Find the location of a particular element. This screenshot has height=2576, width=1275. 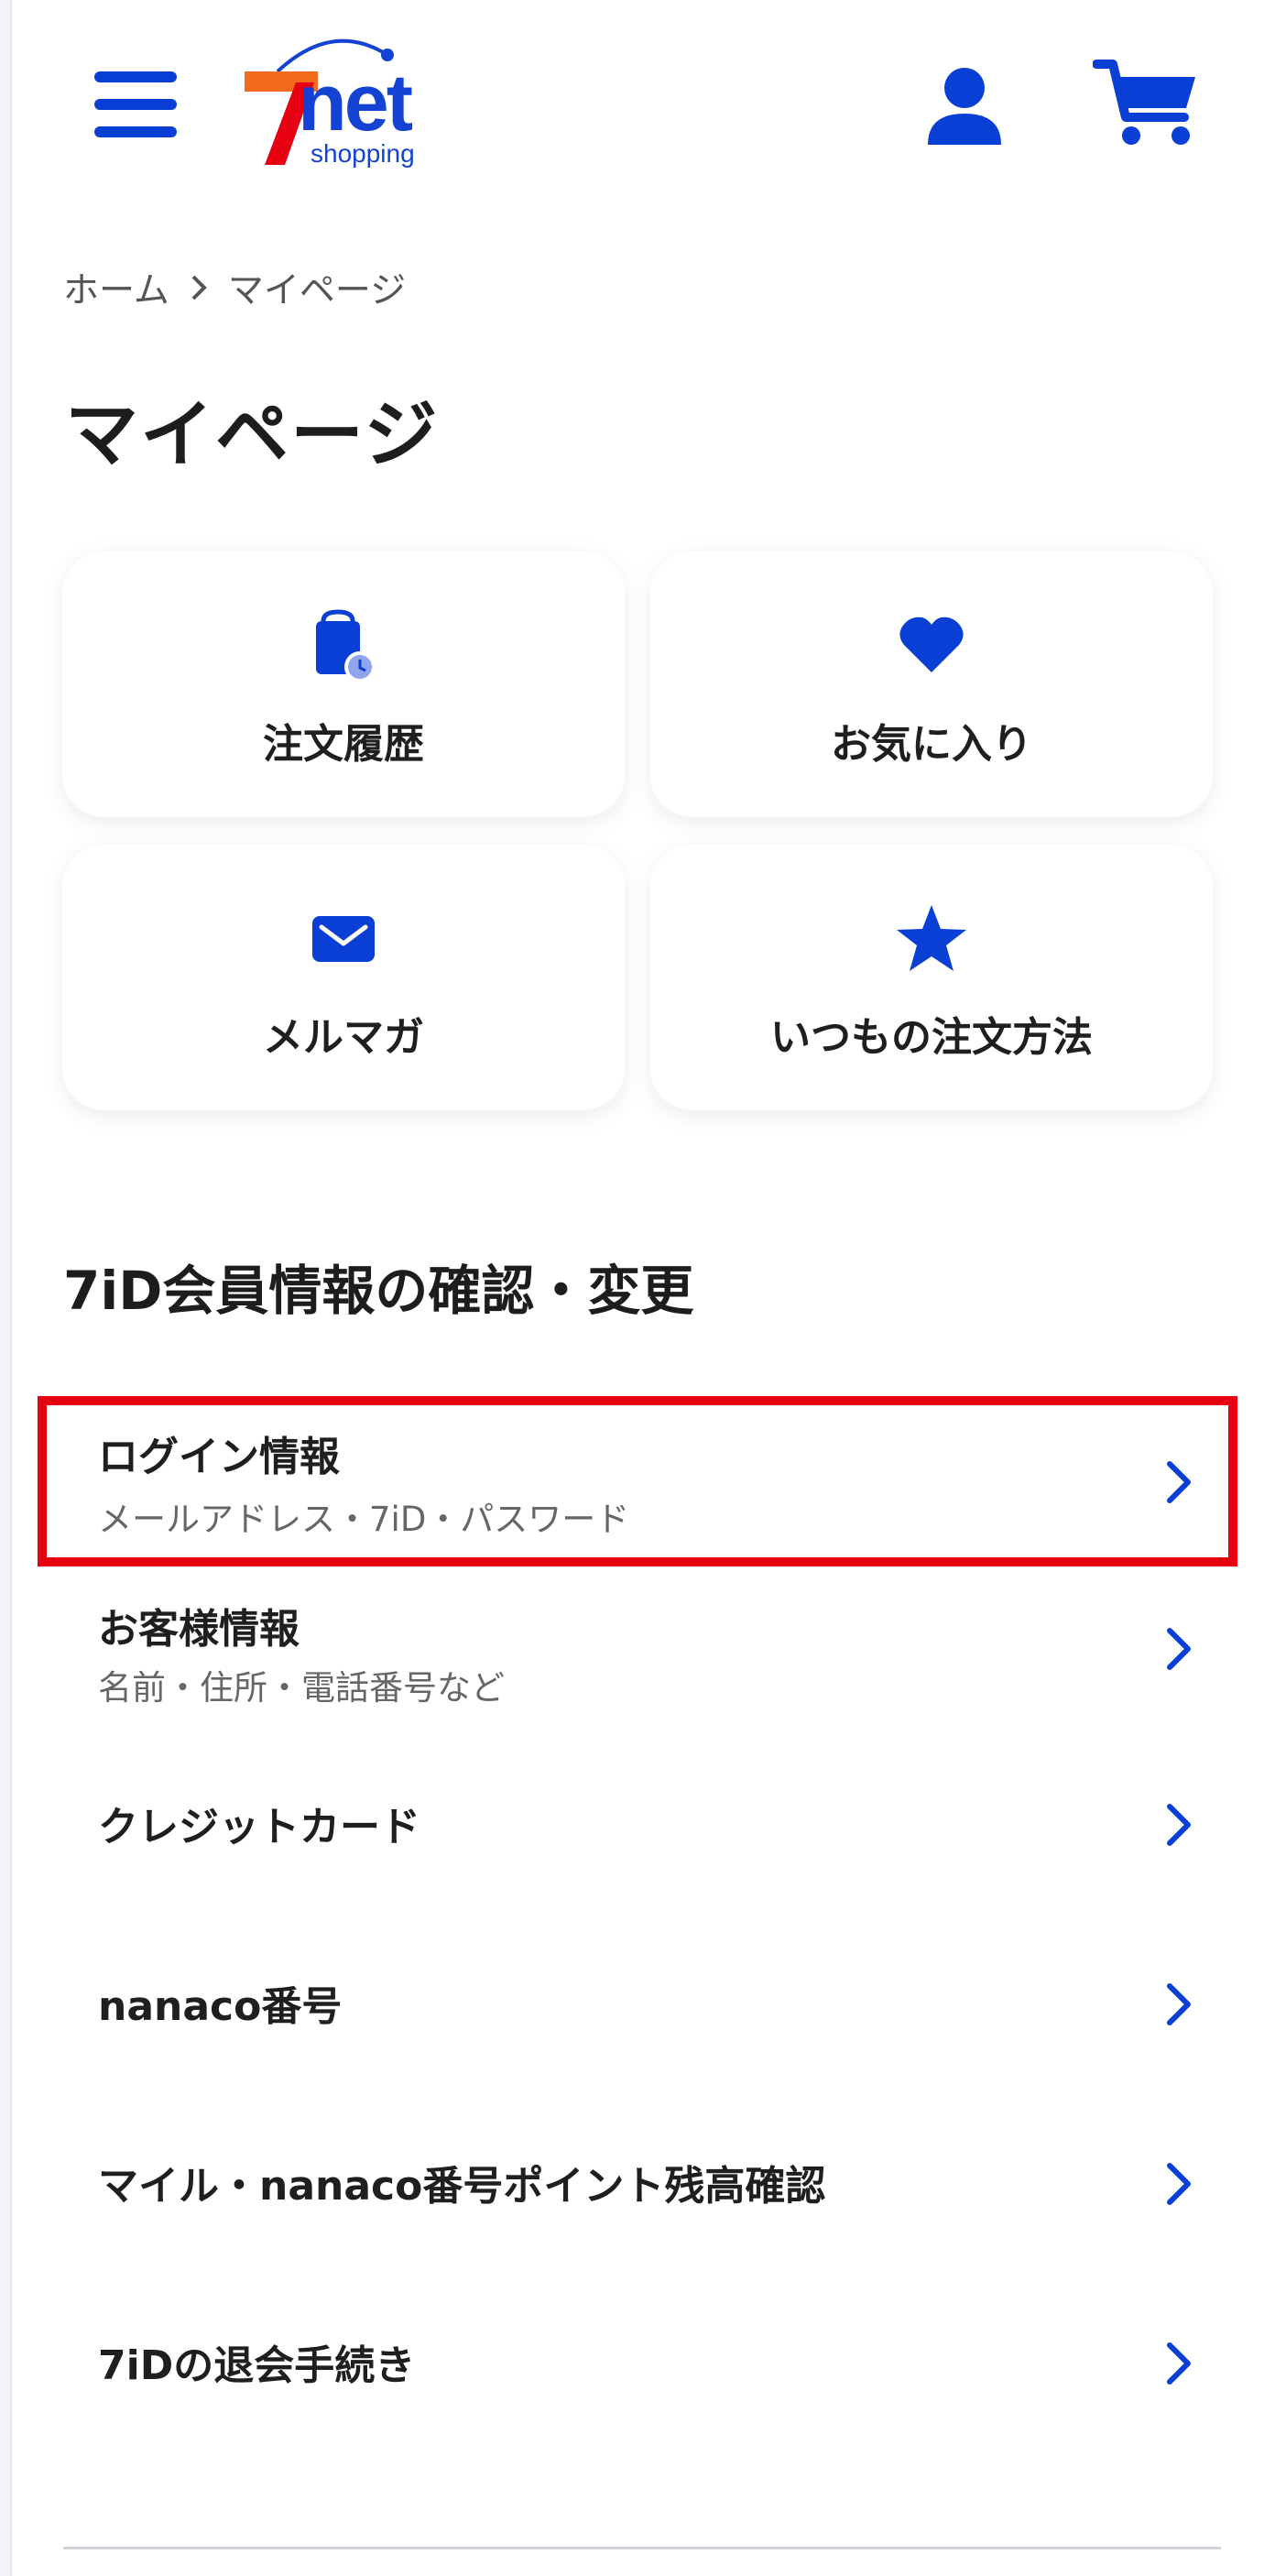

user-icon is located at coordinates (964, 106).